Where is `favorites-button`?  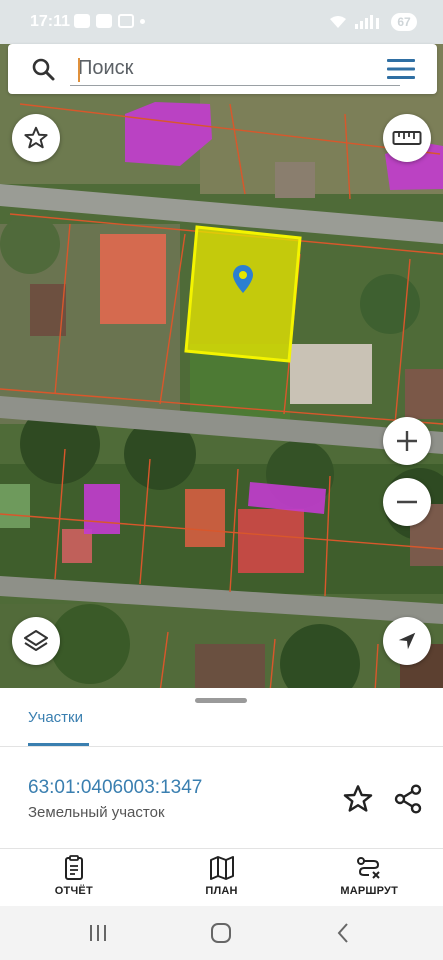 favorites-button is located at coordinates (36, 138).